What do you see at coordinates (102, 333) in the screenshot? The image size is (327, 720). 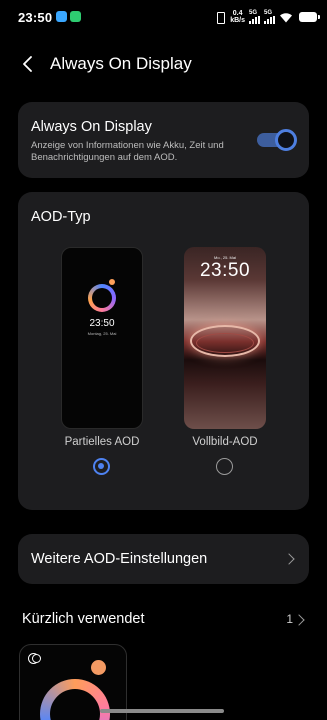 I see `partial-preview-date: Montag, 25. Mai` at bounding box center [102, 333].